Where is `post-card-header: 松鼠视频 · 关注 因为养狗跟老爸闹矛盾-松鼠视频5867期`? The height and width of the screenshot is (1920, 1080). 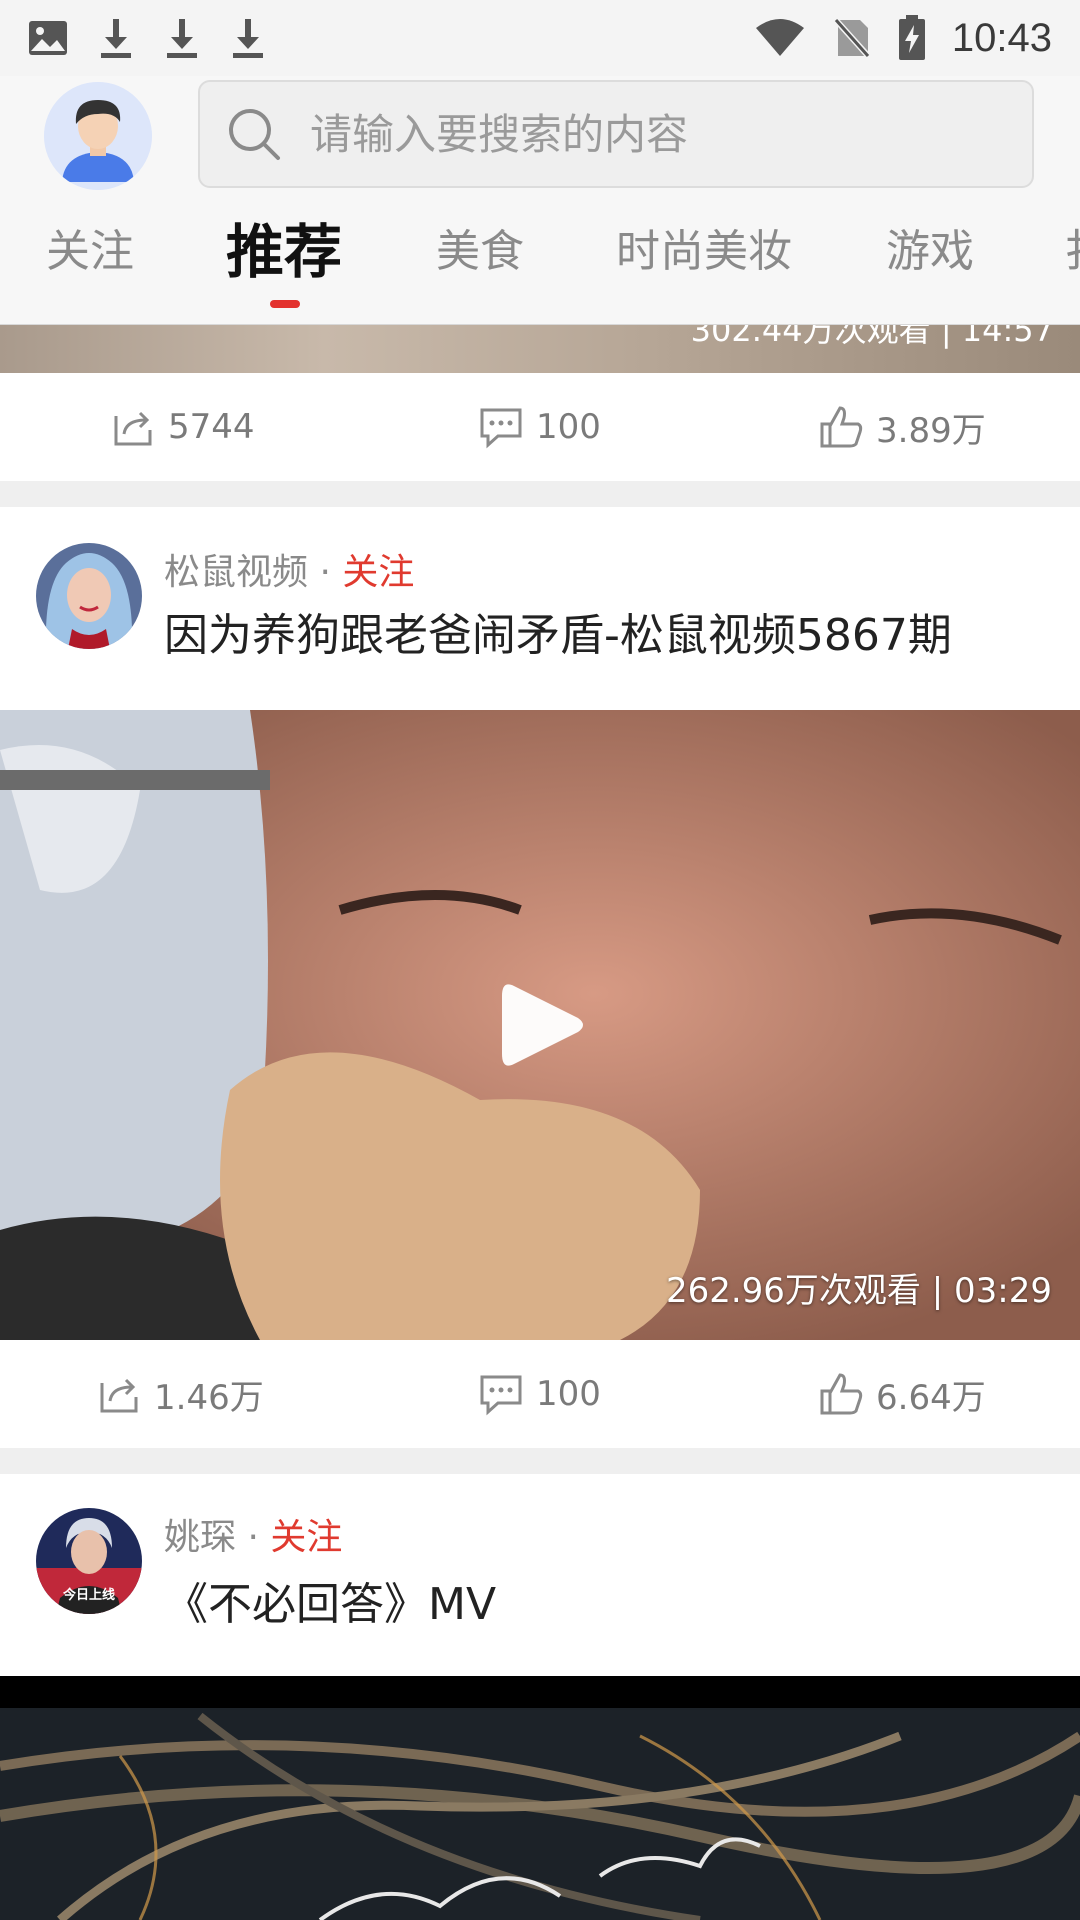
post-card-header: 松鼠视频 · 关注 因为养狗跟老爸闹矛盾-松鼠视频5867期 is located at coordinates (540, 608).